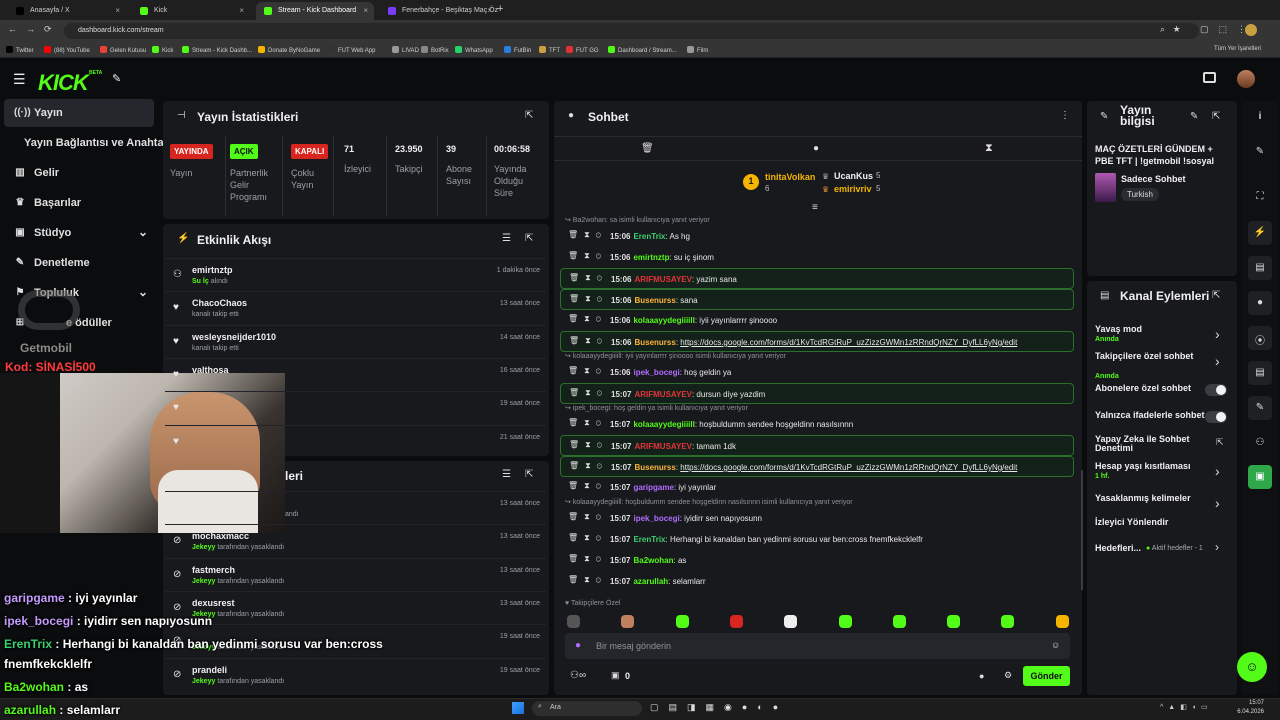 This screenshot has width=1280, height=720. What do you see at coordinates (435, 50) in the screenshot?
I see `bookmark-item: BotRix` at bounding box center [435, 50].